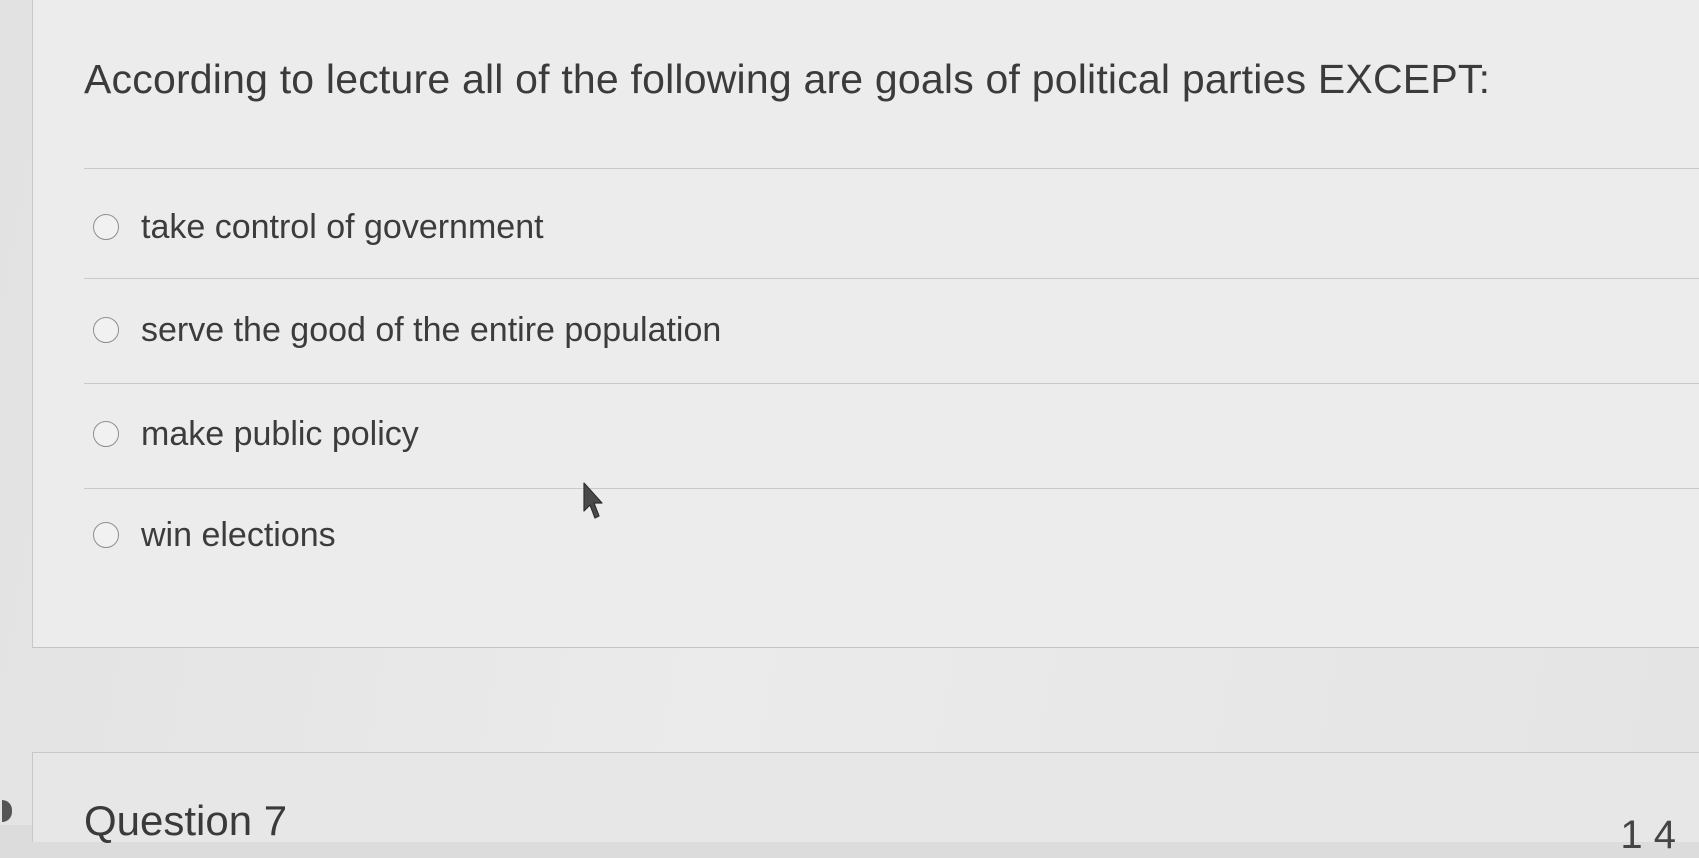 Image resolution: width=1699 pixels, height=858 pixels. What do you see at coordinates (865, 804) in the screenshot?
I see `next-question-card: Question 7 1 4` at bounding box center [865, 804].